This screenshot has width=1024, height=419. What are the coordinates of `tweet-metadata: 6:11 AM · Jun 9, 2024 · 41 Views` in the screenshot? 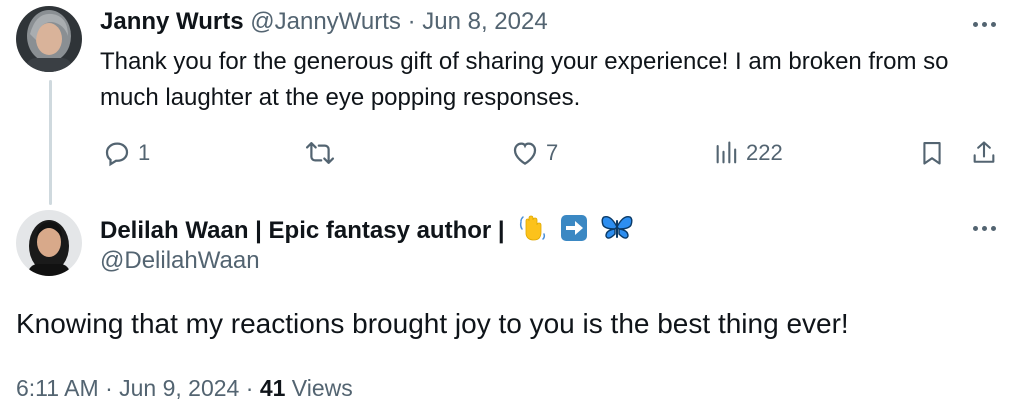 It's located at (184, 388).